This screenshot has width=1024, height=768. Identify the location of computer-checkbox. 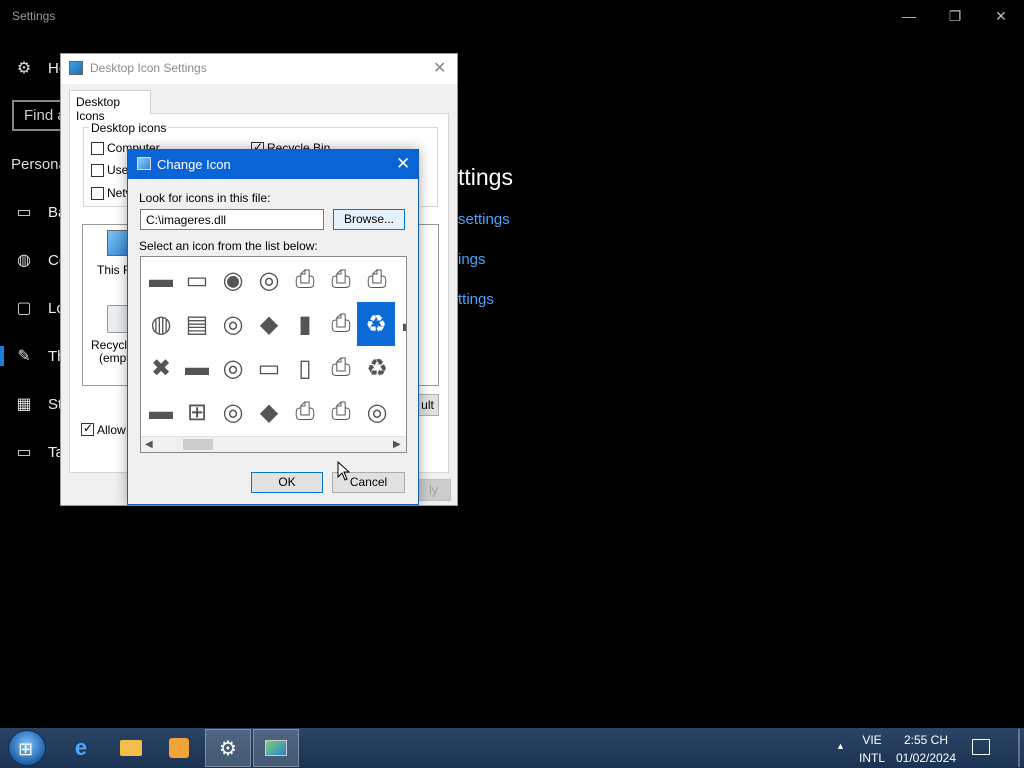
(97, 148).